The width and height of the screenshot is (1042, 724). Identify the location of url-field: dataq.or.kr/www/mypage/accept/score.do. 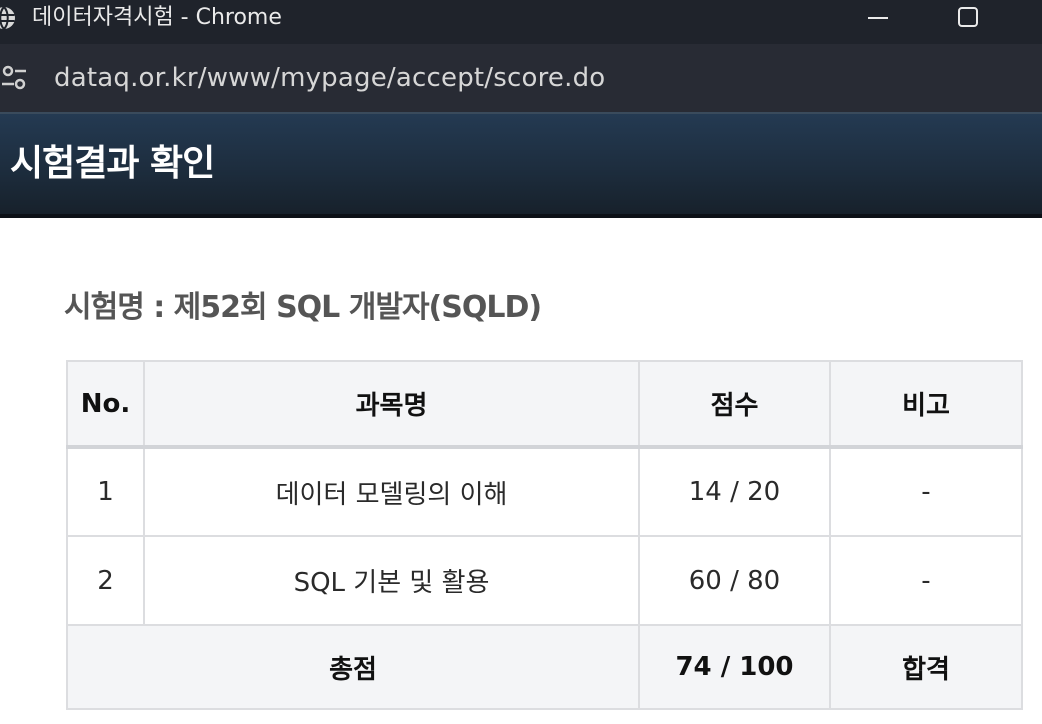
(329, 78).